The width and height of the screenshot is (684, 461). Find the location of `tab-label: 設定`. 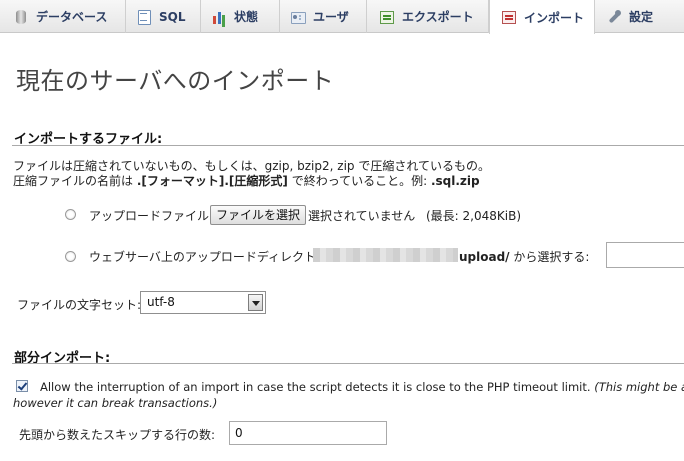

tab-label: 設定 is located at coordinates (641, 17).